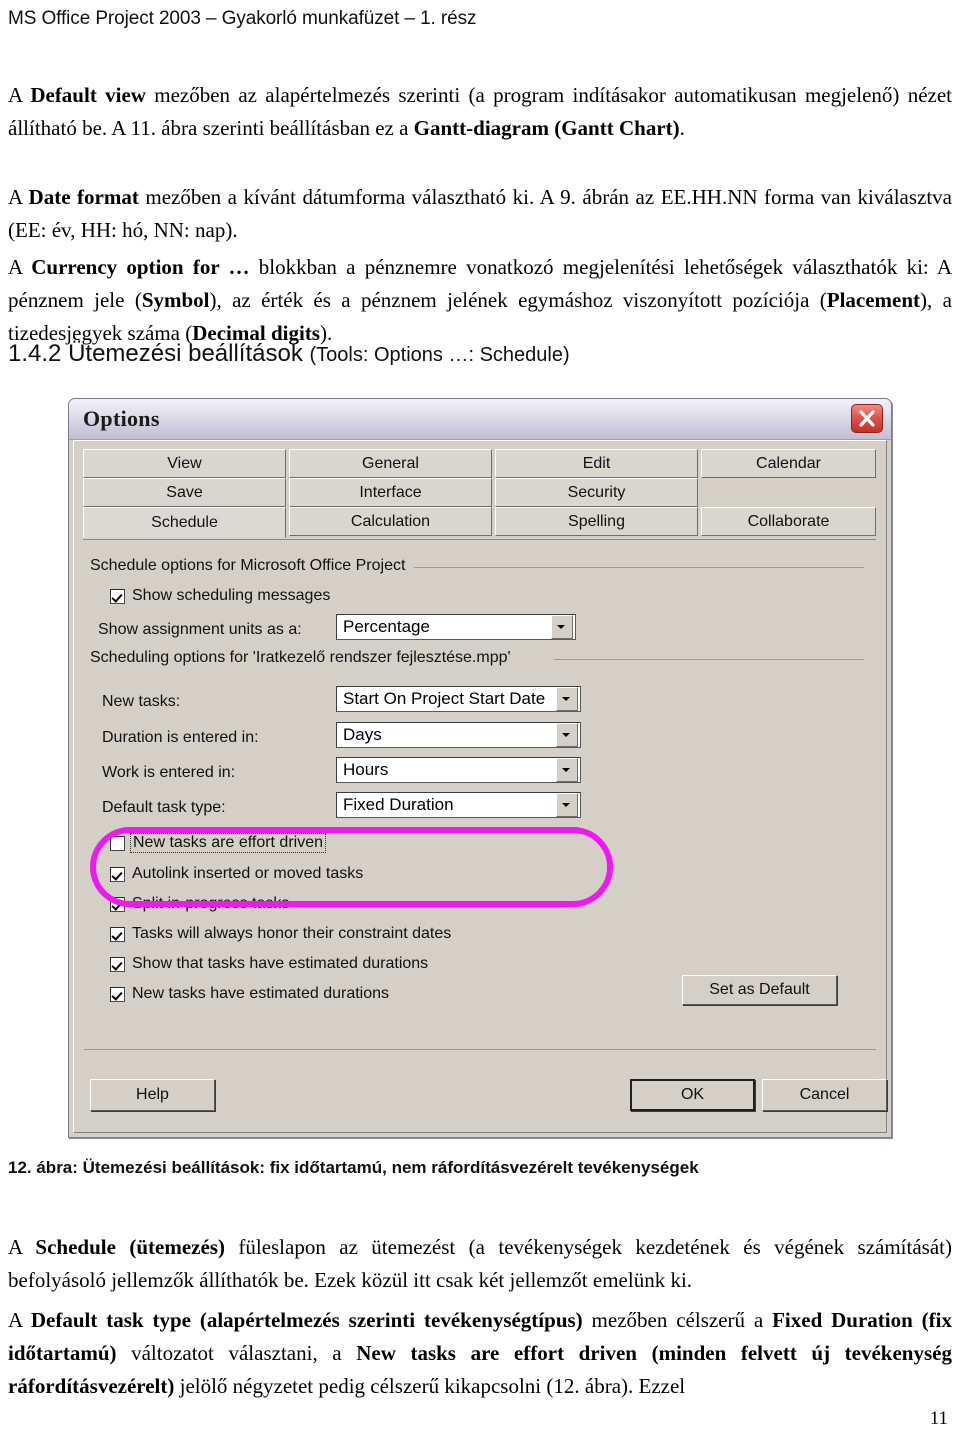  Describe the element at coordinates (546, 128) in the screenshot. I see `text-bold: Gantt-diagram (Gantt Chart)` at that location.